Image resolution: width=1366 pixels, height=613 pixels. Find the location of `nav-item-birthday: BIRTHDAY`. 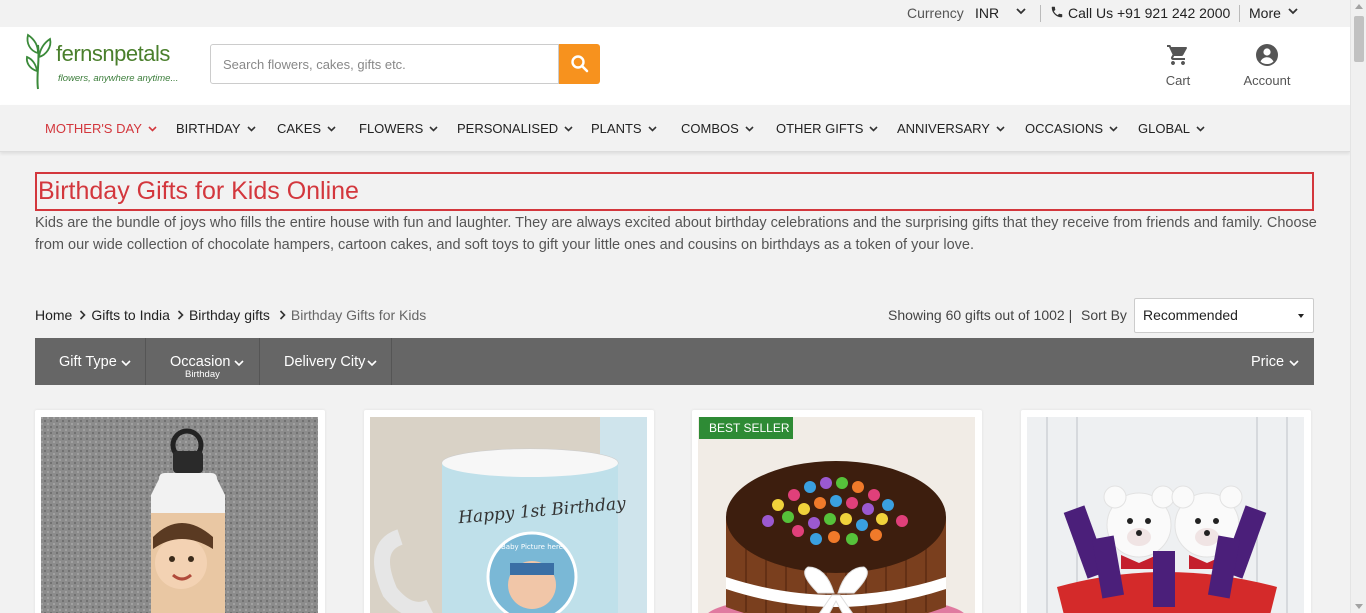

nav-item-birthday: BIRTHDAY is located at coordinates (216, 128).